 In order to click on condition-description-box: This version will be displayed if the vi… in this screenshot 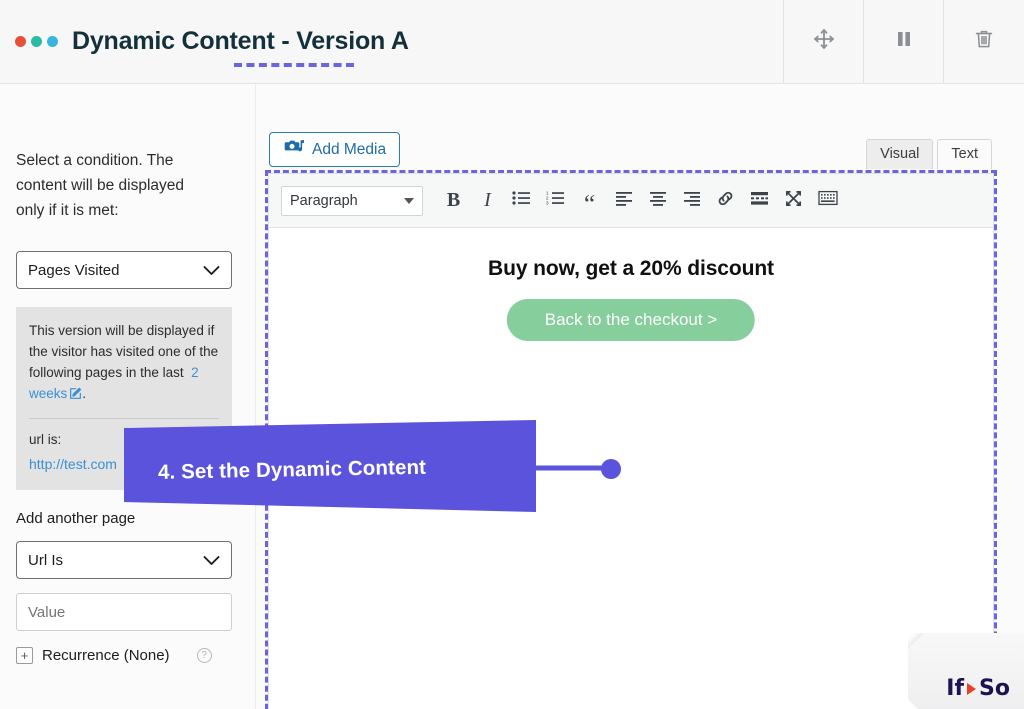, I will do `click(124, 398)`.